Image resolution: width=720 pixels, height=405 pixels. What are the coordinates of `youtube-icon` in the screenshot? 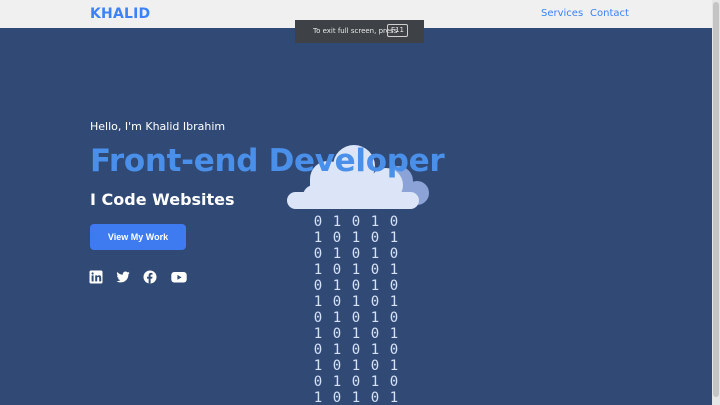 It's located at (179, 277).